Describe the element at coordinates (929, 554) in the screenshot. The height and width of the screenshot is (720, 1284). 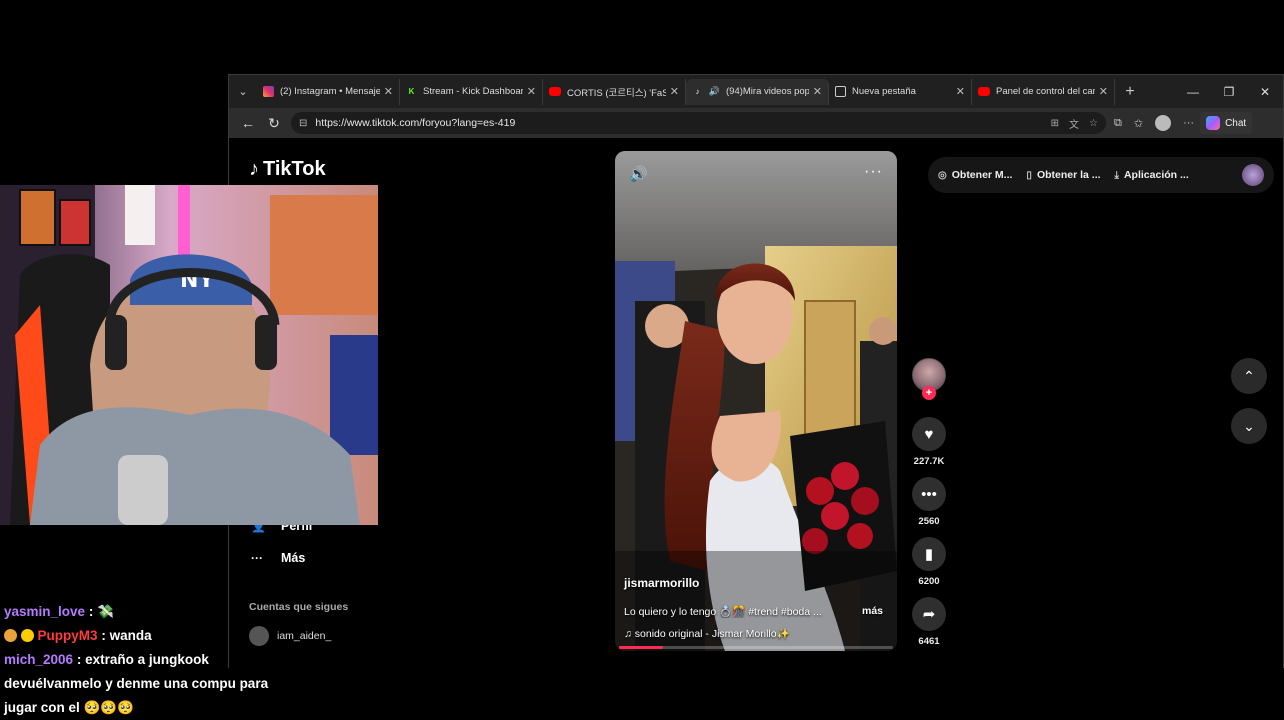
I see `bookmark-icon: ▮` at that location.